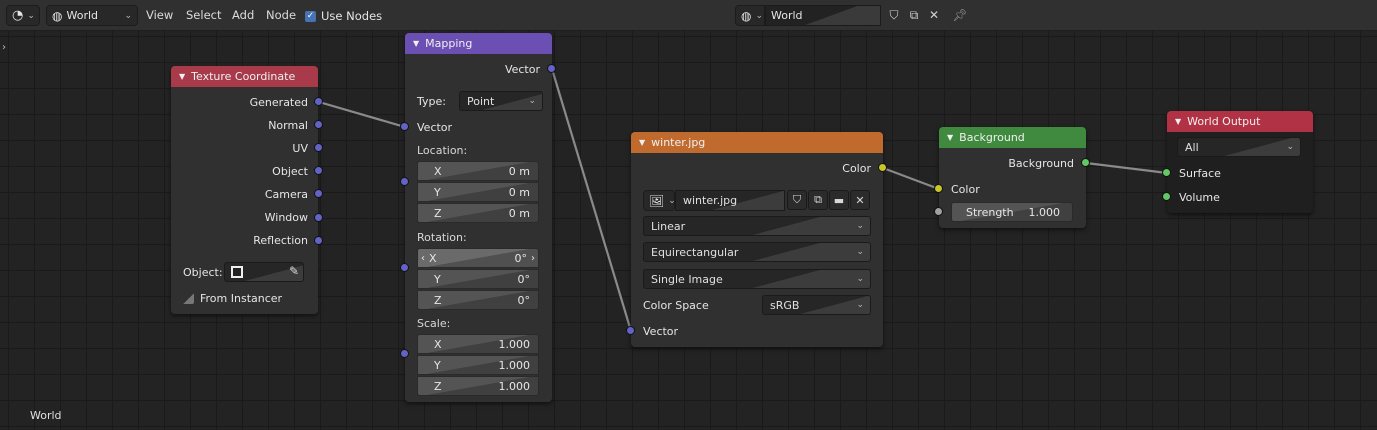 This screenshot has height=430, width=1377. Describe the element at coordinates (823, 15) in the screenshot. I see `world-name-field: World` at that location.